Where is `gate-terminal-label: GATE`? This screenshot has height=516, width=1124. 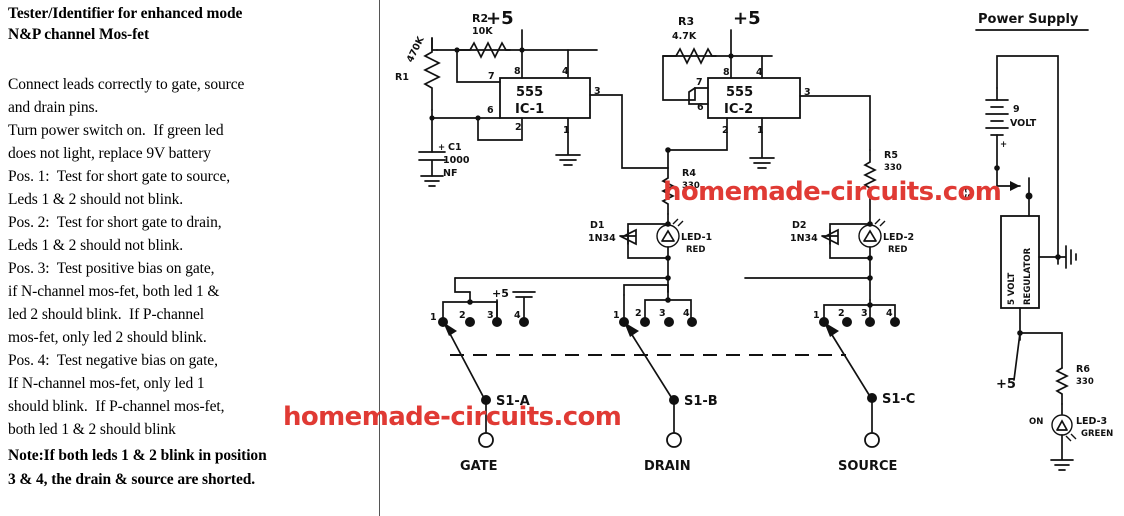 gate-terminal-label: GATE is located at coordinates (478, 466).